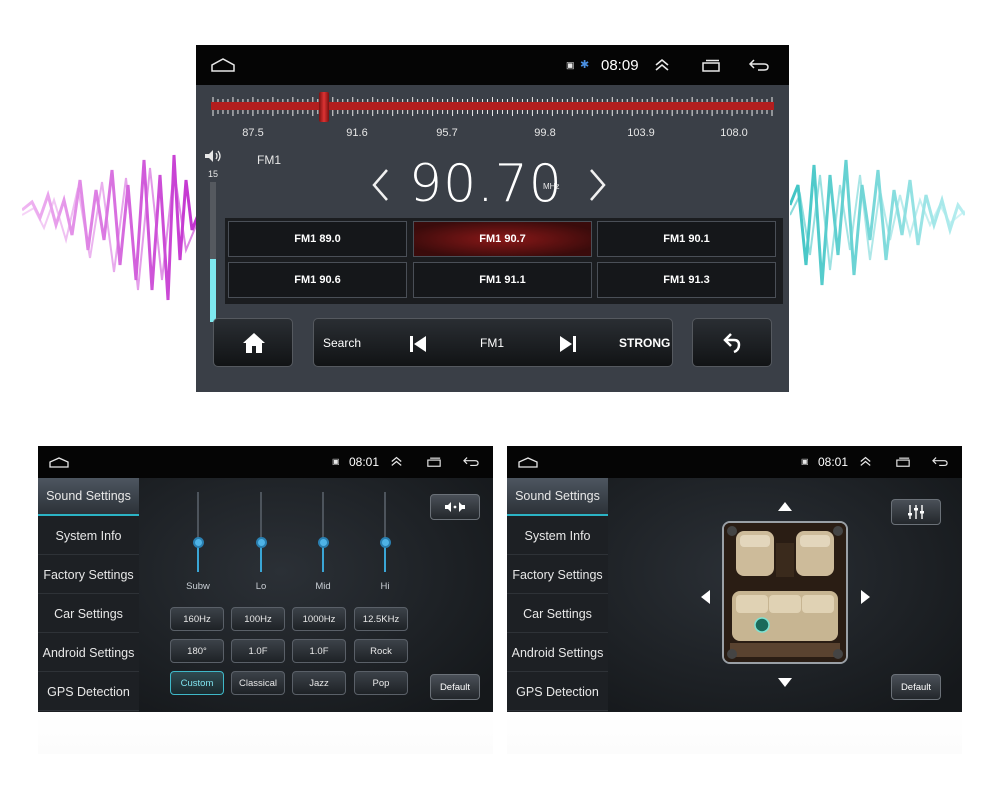 The width and height of the screenshot is (995, 811). What do you see at coordinates (447, 133) in the screenshot?
I see `scale-label: 95.7` at bounding box center [447, 133].